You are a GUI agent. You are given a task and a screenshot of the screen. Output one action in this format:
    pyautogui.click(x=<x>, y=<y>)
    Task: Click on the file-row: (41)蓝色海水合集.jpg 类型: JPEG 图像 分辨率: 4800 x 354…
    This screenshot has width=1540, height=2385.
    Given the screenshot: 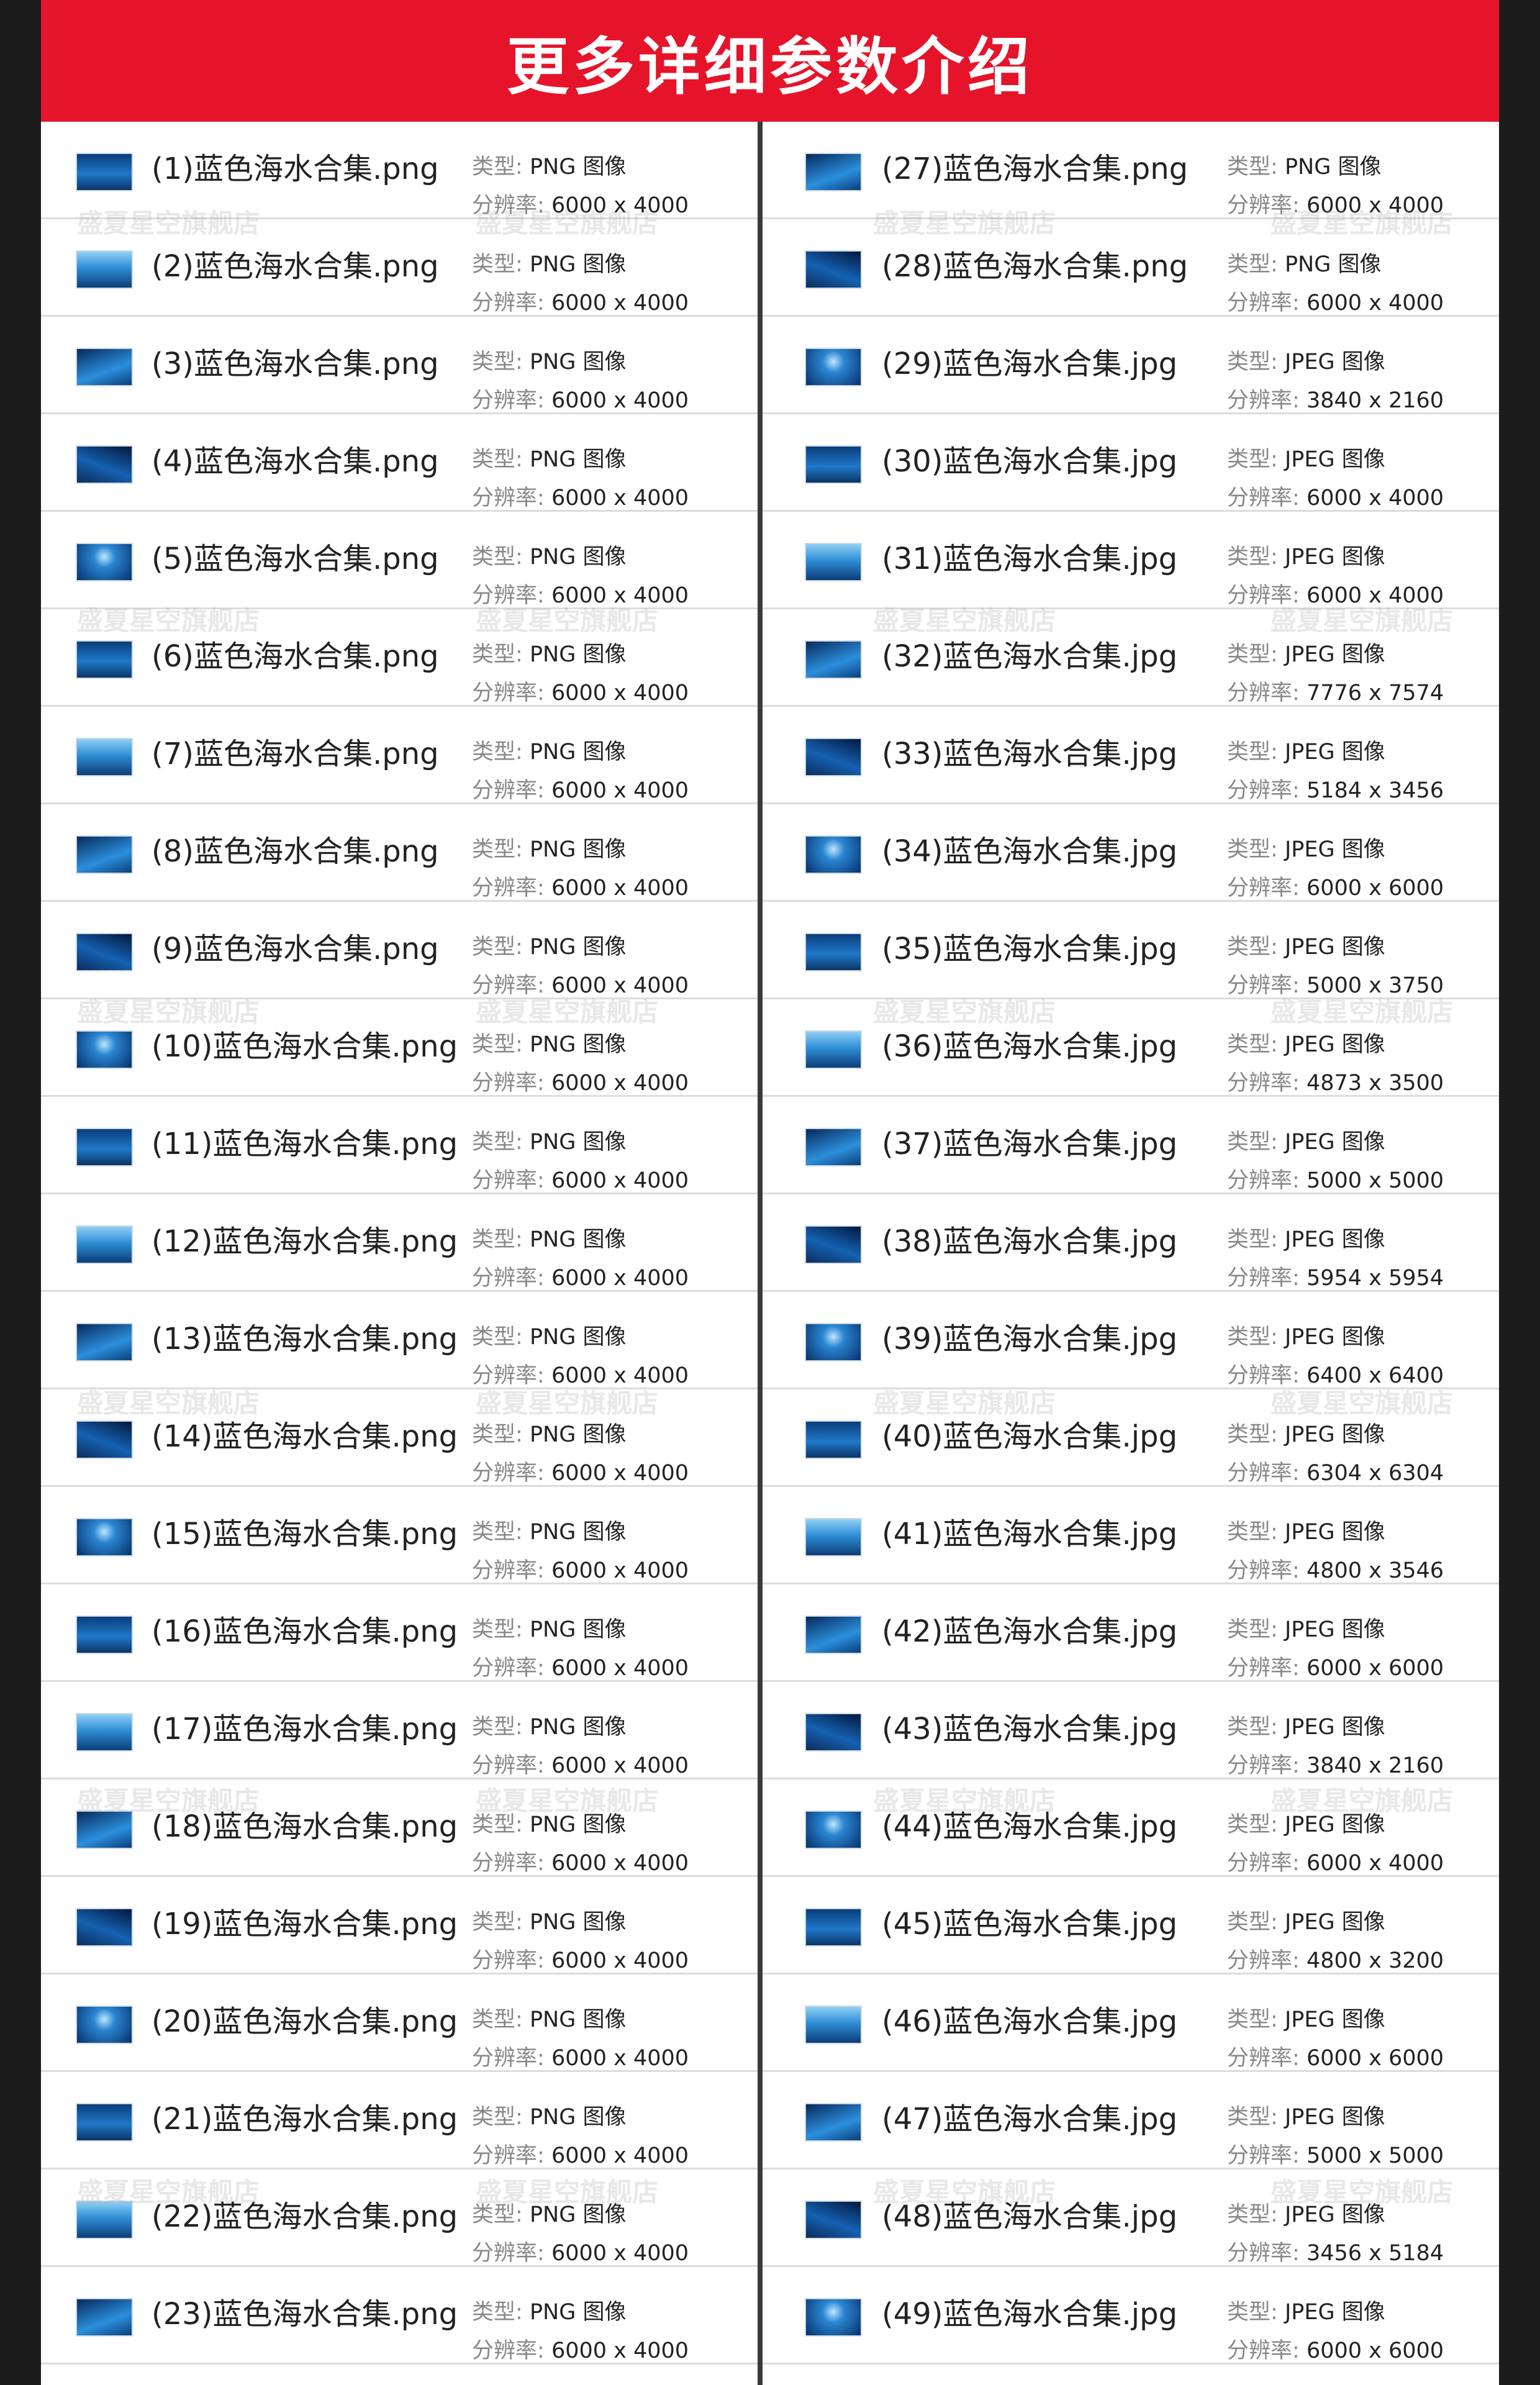 What is the action you would take?
    pyautogui.click(x=1131, y=1535)
    